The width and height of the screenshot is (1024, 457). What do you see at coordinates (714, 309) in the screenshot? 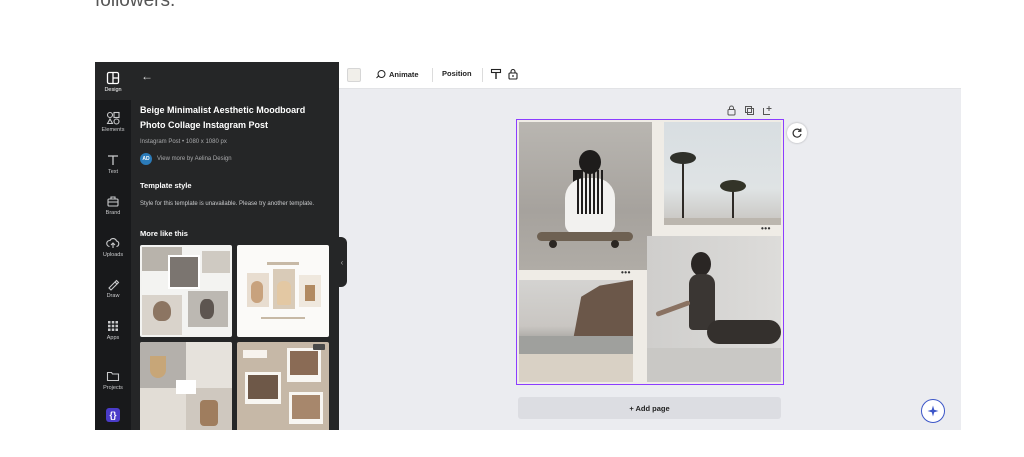
I see `photo-woman-seated` at bounding box center [714, 309].